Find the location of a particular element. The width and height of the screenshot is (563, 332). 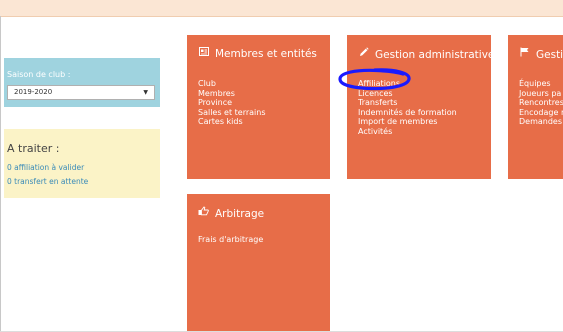

link-cartes-kids: Cartes kids is located at coordinates (232, 122).